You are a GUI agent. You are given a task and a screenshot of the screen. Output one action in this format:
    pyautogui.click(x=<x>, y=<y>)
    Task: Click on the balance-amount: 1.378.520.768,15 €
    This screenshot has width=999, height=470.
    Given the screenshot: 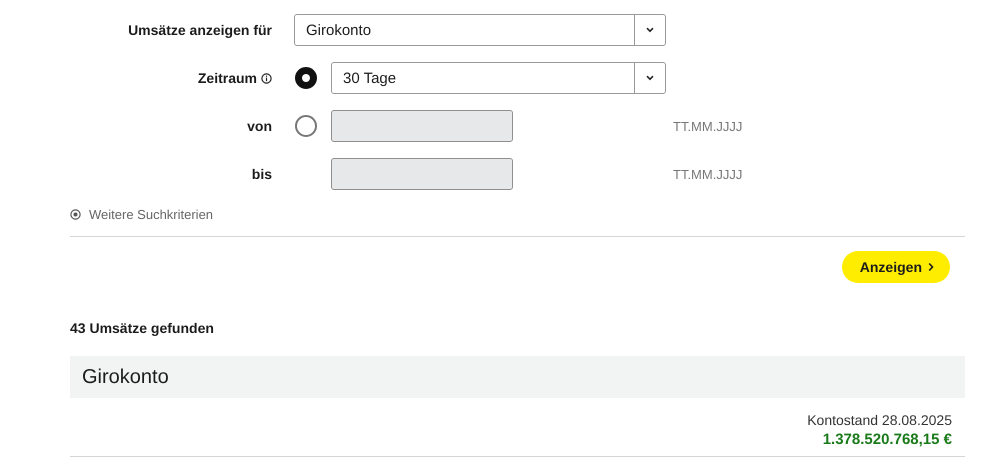 What is the action you would take?
    pyautogui.click(x=887, y=439)
    